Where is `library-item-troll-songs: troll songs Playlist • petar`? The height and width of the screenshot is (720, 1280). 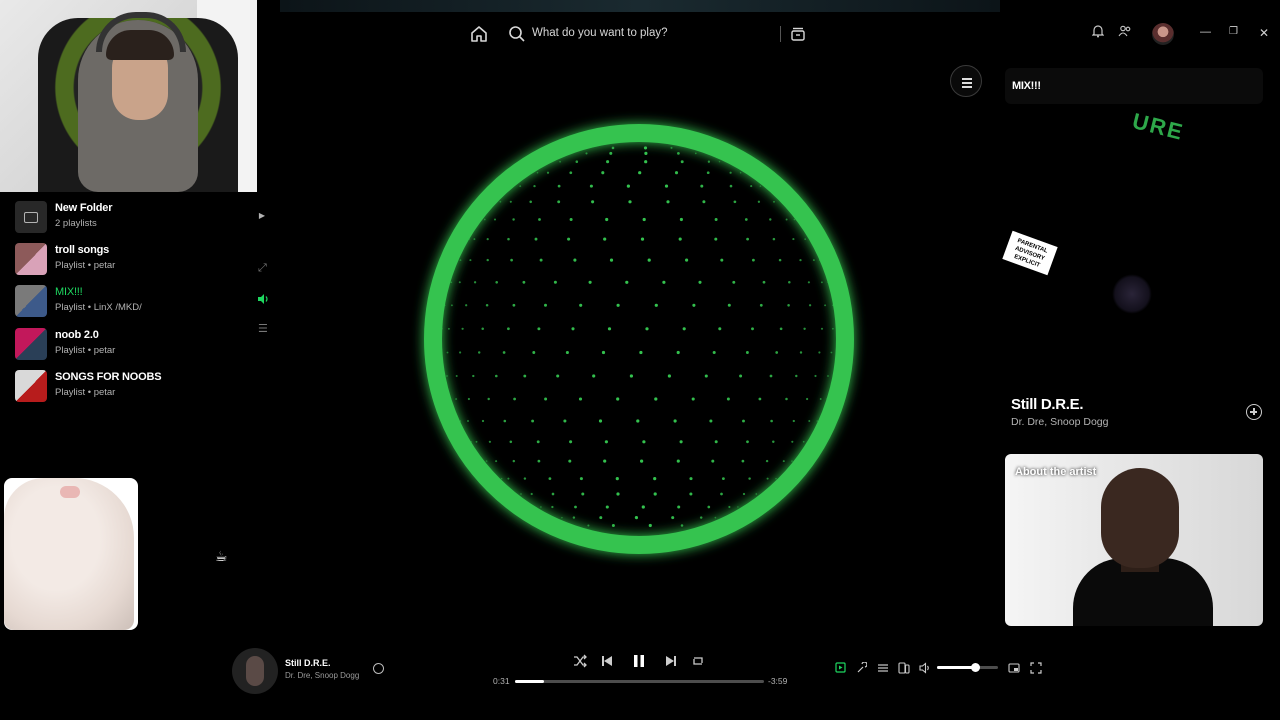
library-item-troll-songs: troll songs Playlist • petar is located at coordinates (140, 259).